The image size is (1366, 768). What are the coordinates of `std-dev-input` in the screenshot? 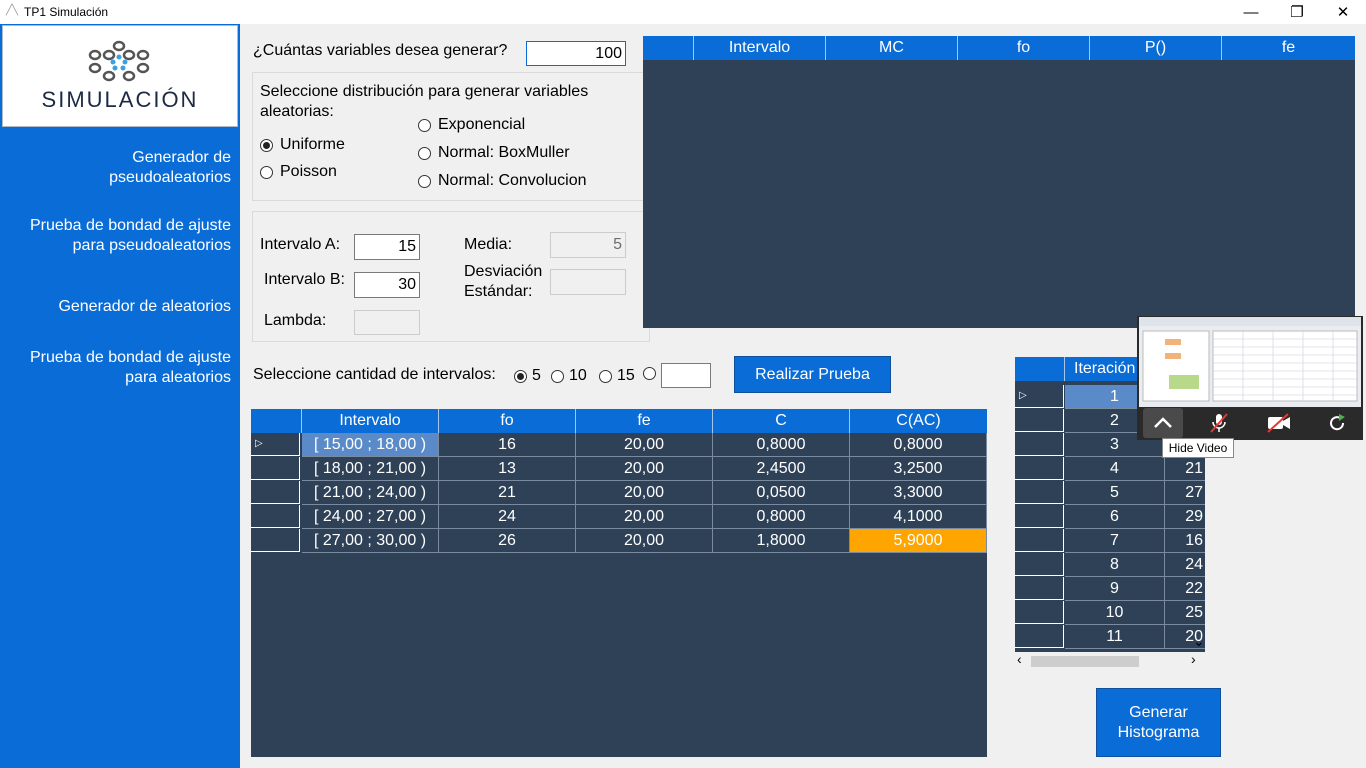 It's located at (588, 282).